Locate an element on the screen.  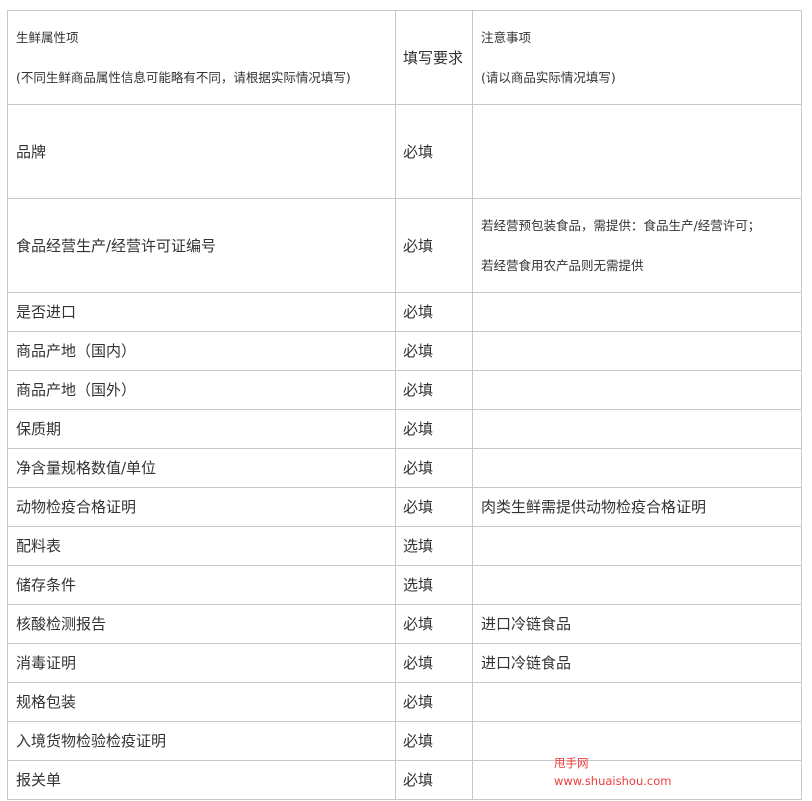
attribute-cell: 是否进口 is located at coordinates (201, 312).